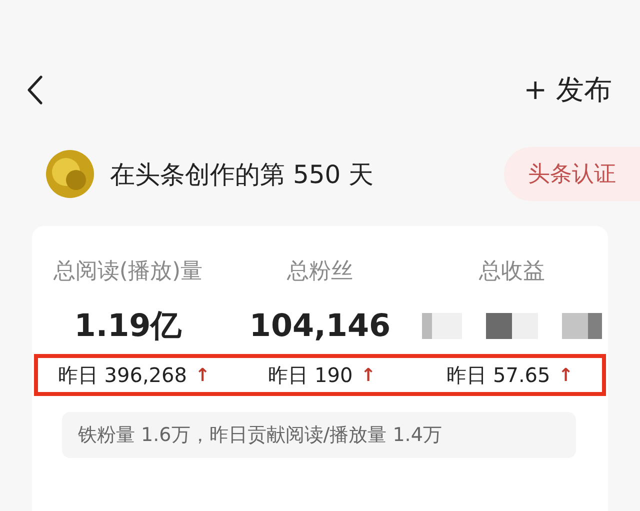 The image size is (640, 511). I want to click on creation-days-text: 在头条创作的第 550 天, so click(242, 174).